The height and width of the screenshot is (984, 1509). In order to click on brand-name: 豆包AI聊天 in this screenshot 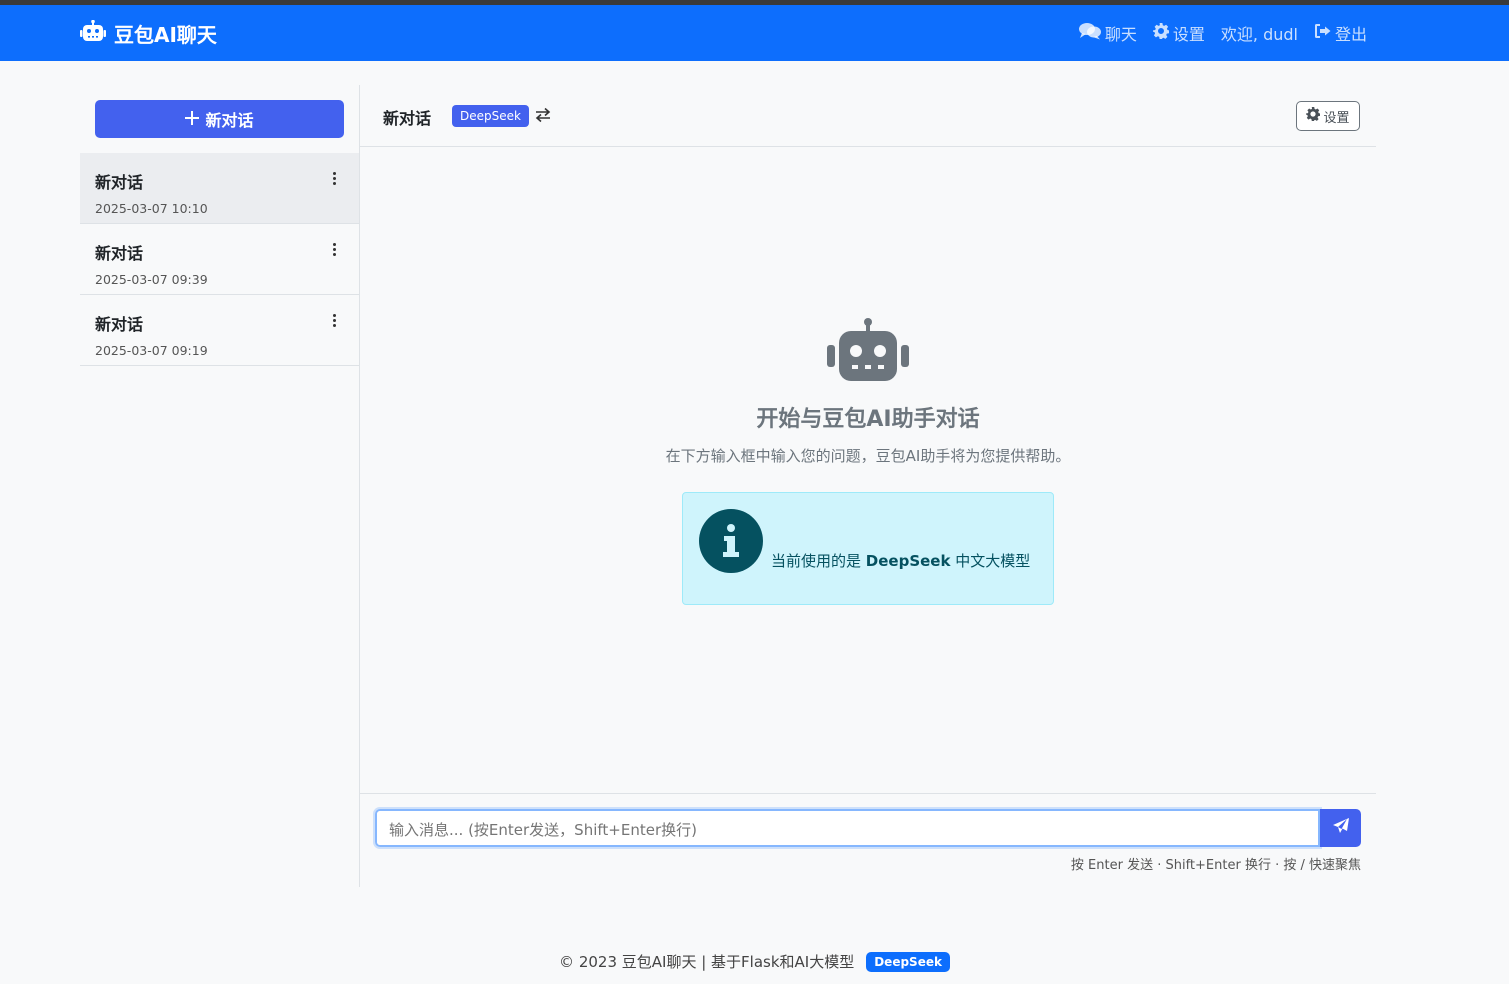, I will do `click(165, 34)`.